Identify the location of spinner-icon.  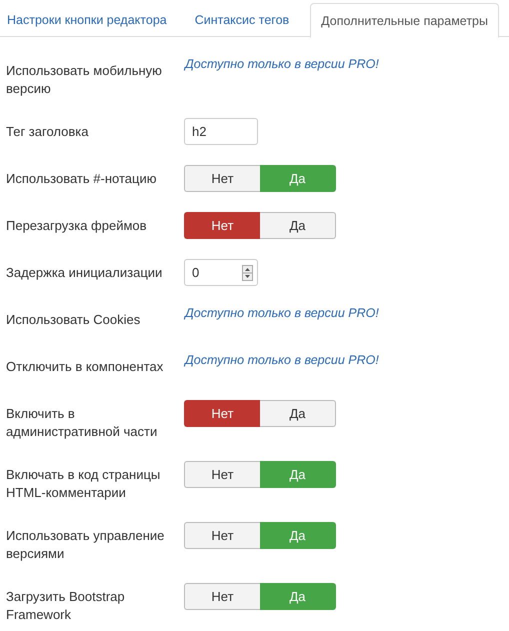
(247, 272).